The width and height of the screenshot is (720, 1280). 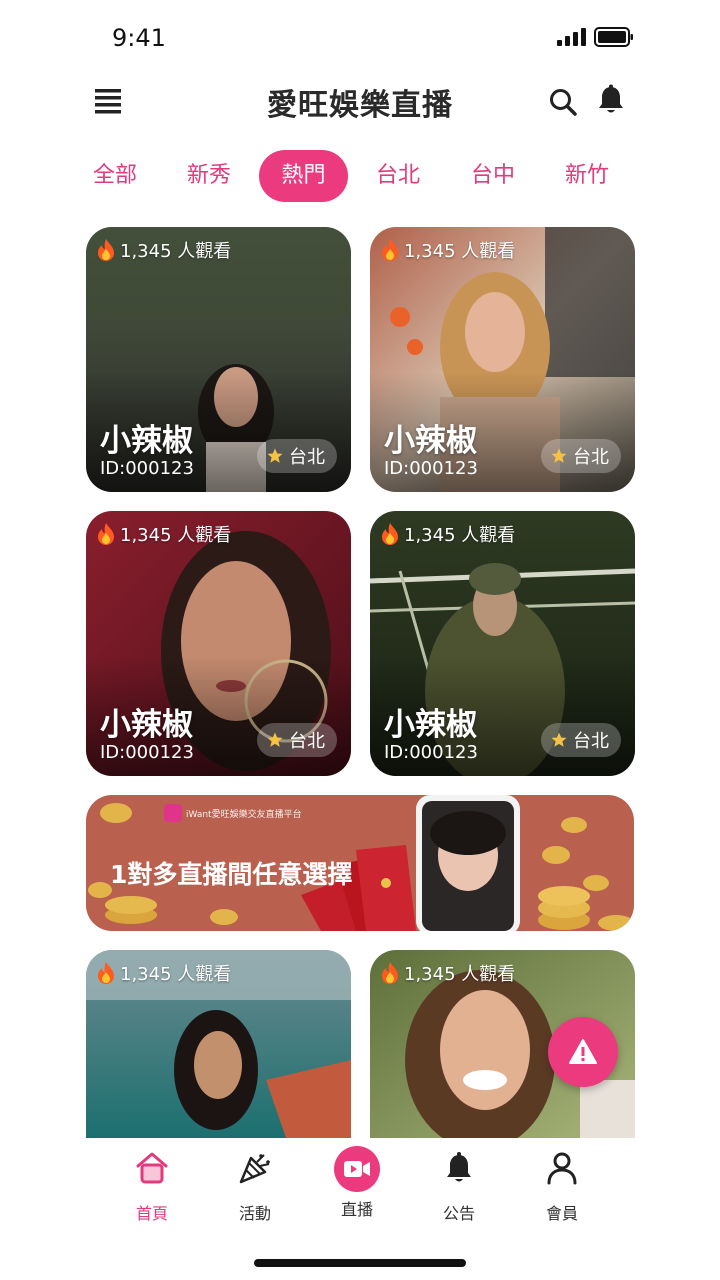 What do you see at coordinates (360, 1263) in the screenshot?
I see `home-indicator` at bounding box center [360, 1263].